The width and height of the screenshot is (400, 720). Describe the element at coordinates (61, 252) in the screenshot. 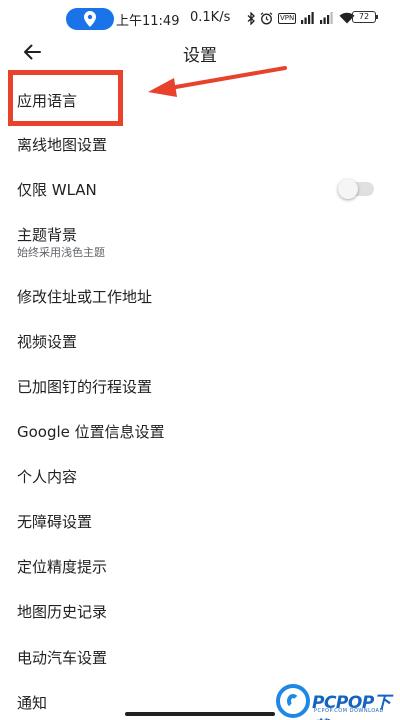

I see `setting-sublabel: 始终采用浅色主题` at that location.